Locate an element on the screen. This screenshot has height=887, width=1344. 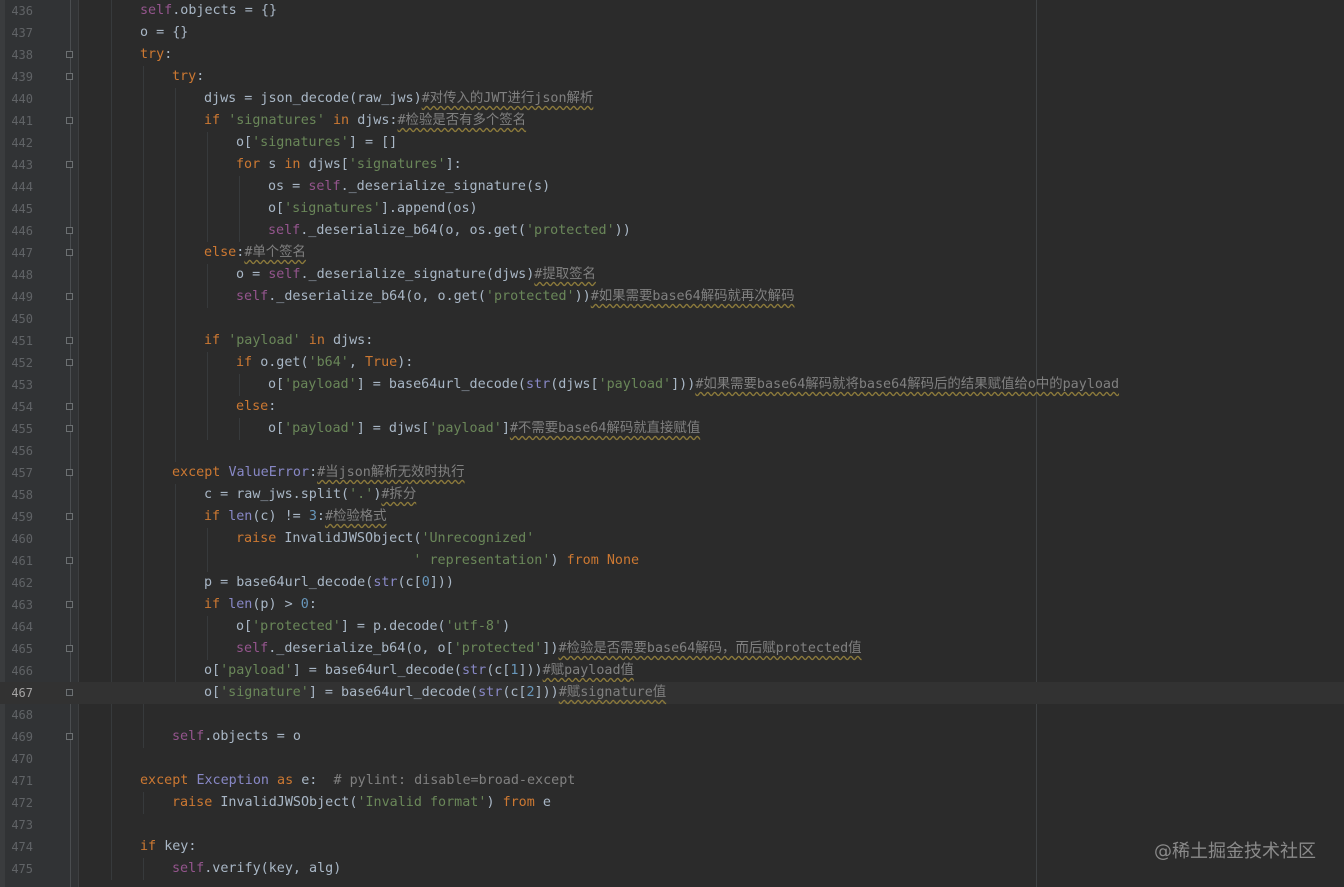
code-line-475: 475 self.verify(key, alg) is located at coordinates (672, 869).